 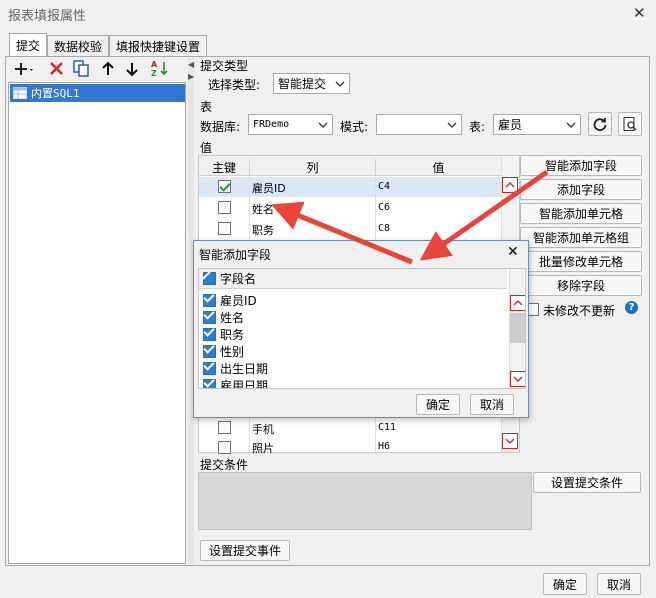 I want to click on annotation-arrow-to-name-column, so click(x=342, y=233).